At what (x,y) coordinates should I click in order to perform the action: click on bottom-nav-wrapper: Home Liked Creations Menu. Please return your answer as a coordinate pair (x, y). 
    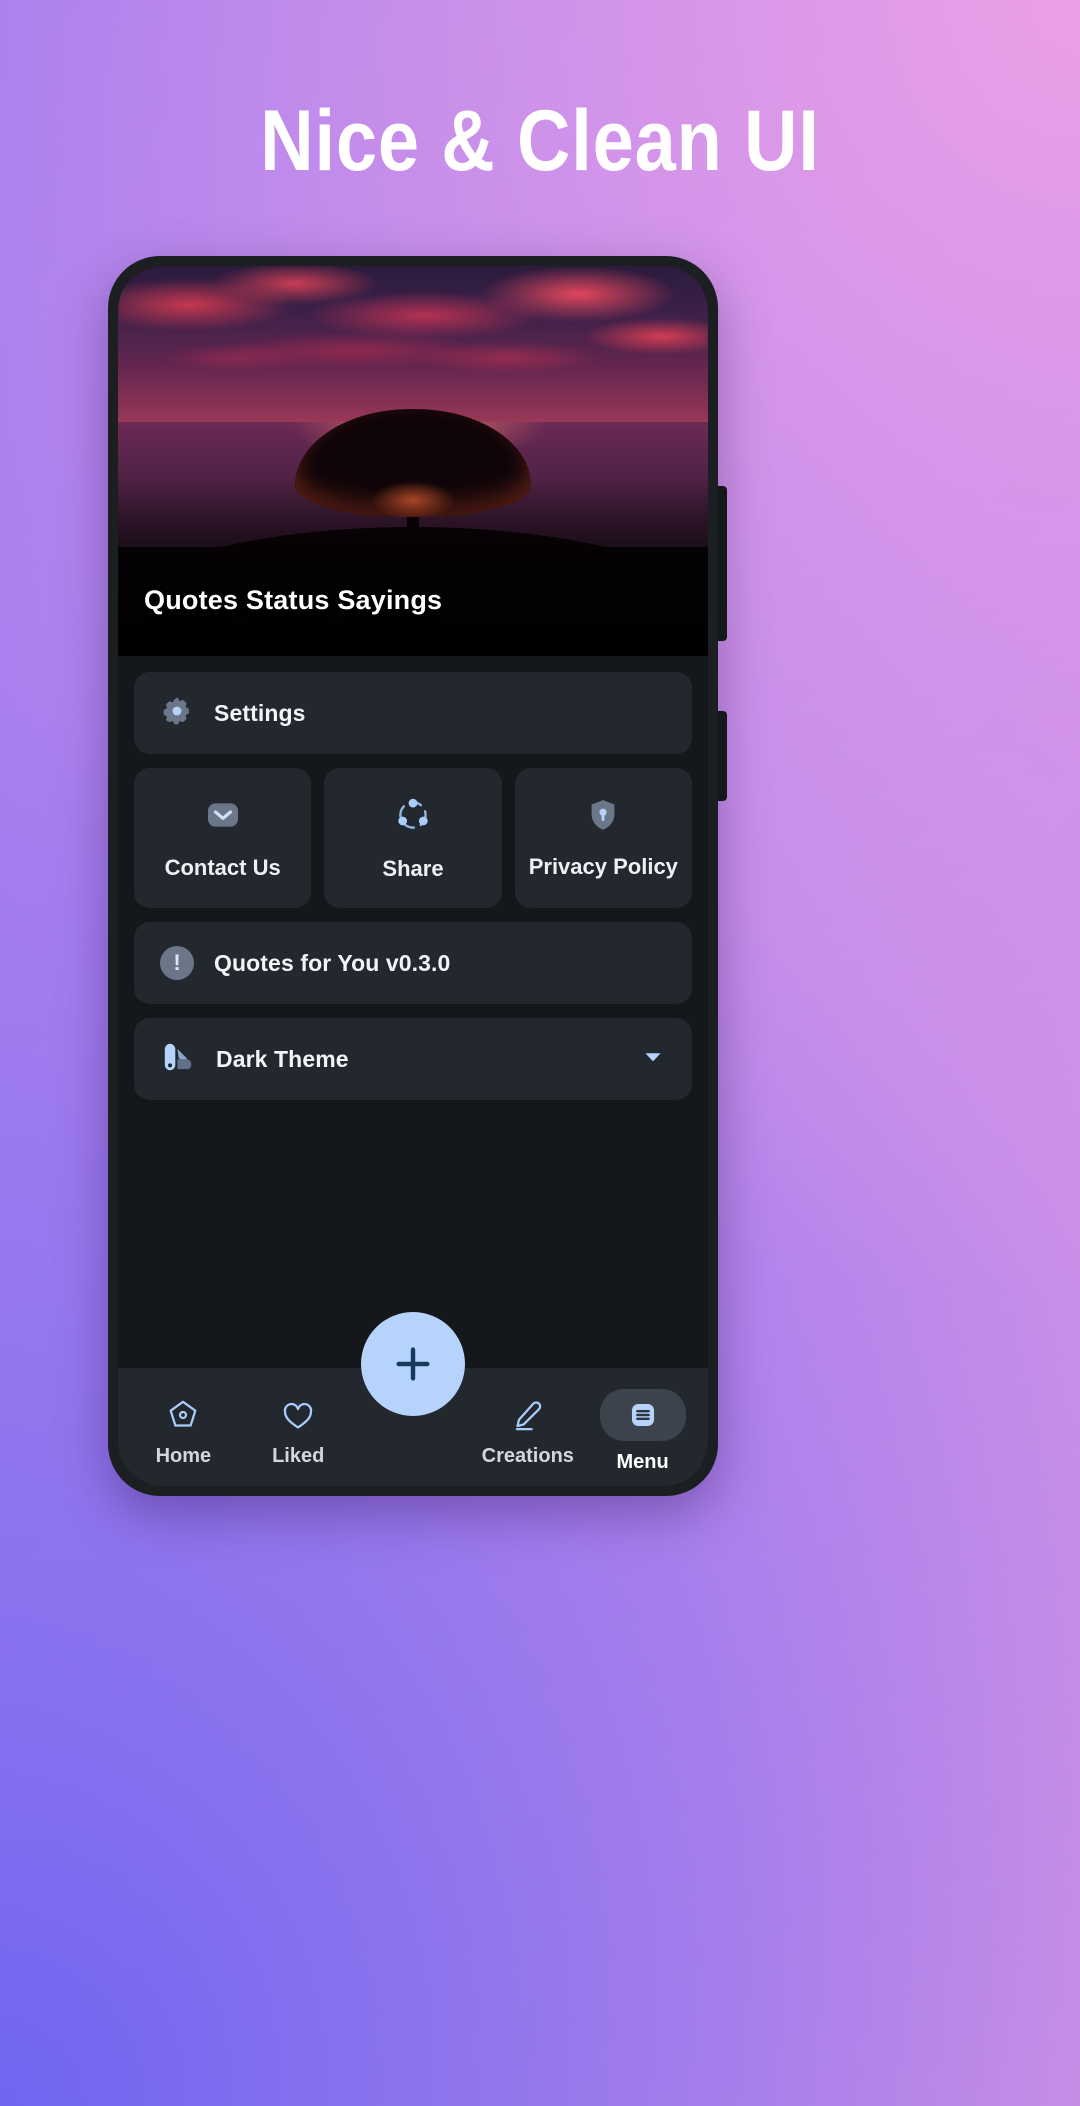
    Looking at the image, I should click on (413, 1399).